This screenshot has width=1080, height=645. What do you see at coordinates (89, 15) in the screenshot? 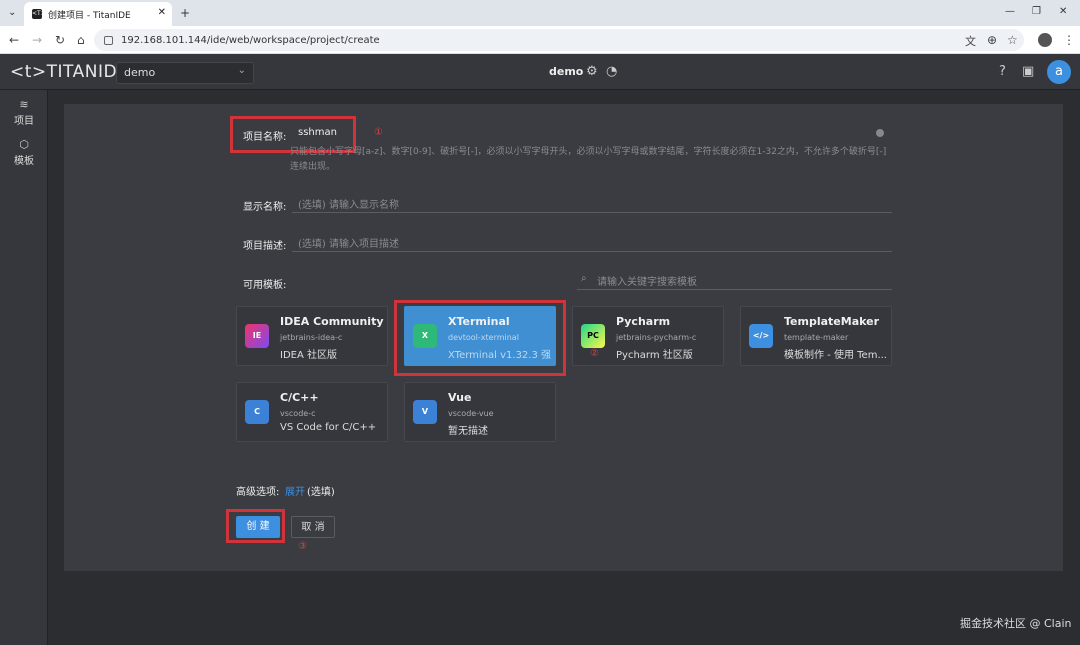
I see `tab-title: 创建项目 - TitanIDE` at bounding box center [89, 15].